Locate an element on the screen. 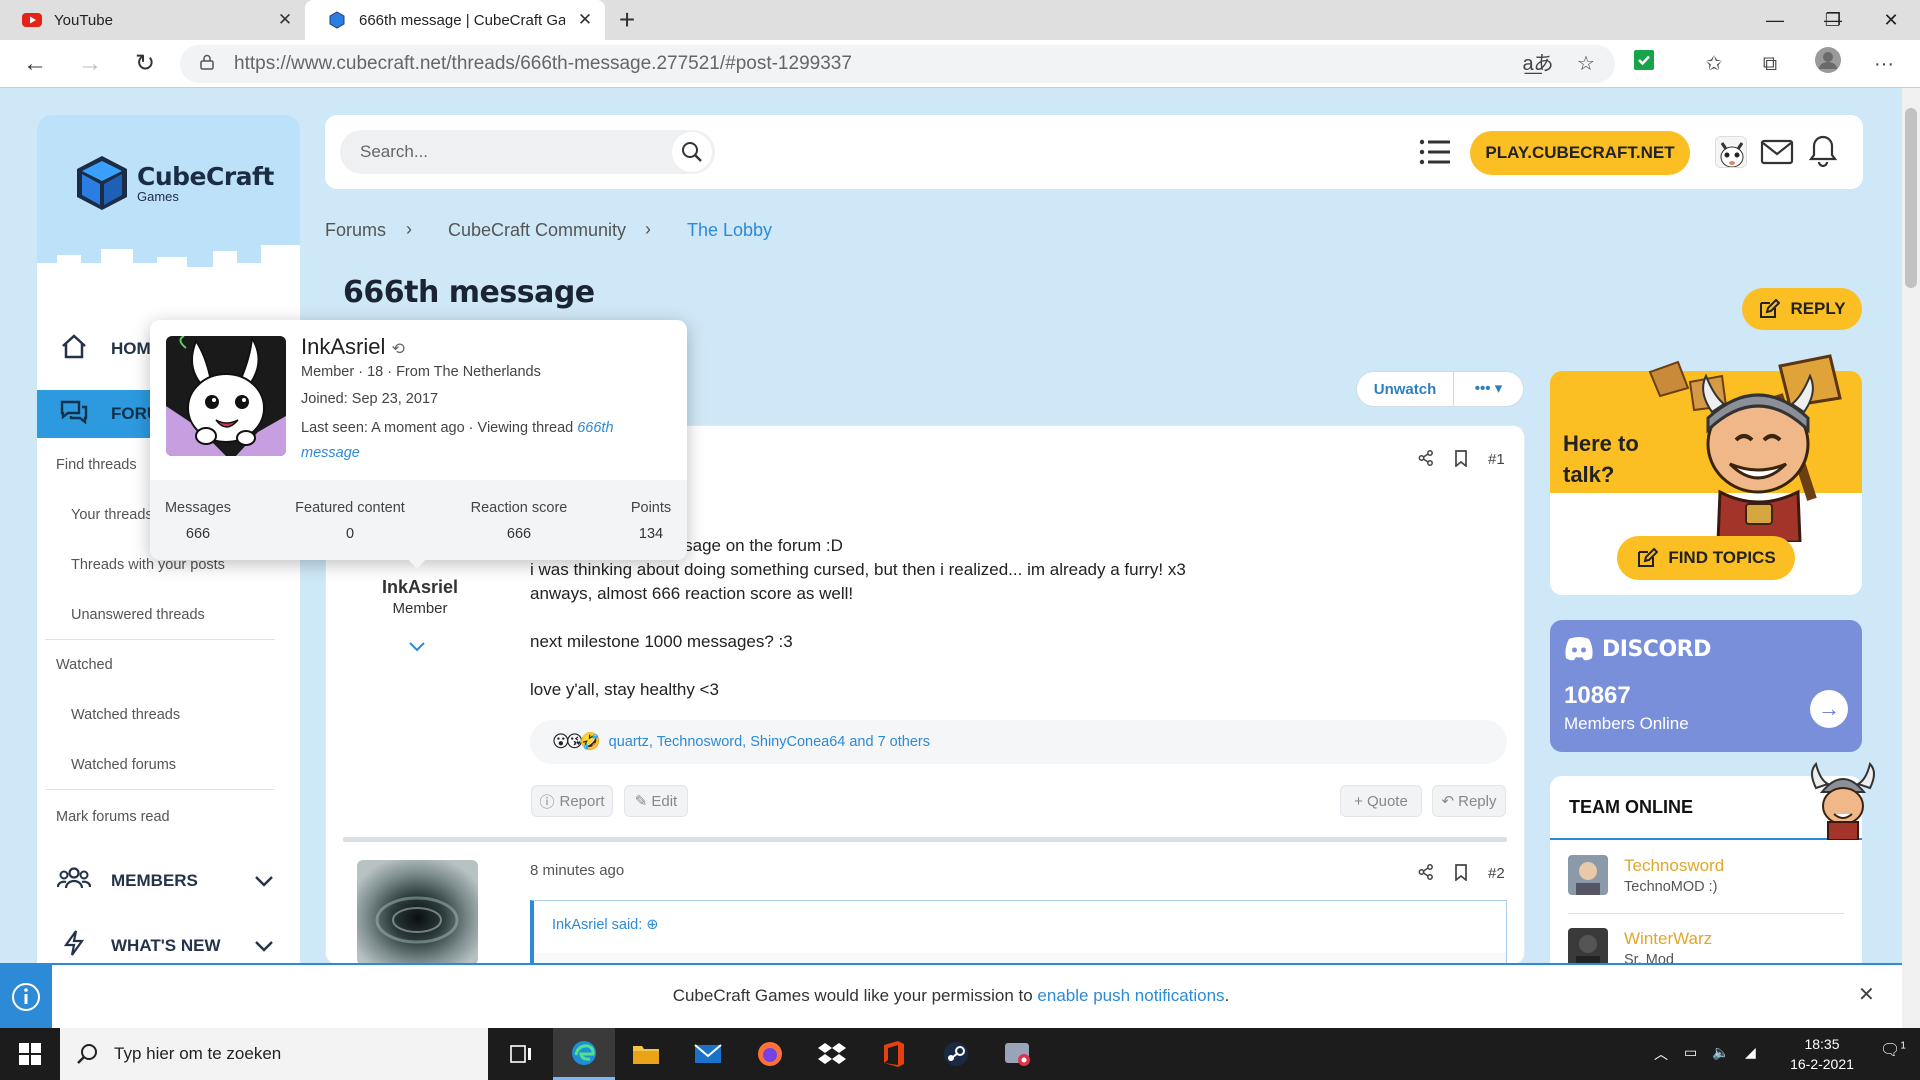  unwatch-button: Unwatch is located at coordinates (1405, 389).